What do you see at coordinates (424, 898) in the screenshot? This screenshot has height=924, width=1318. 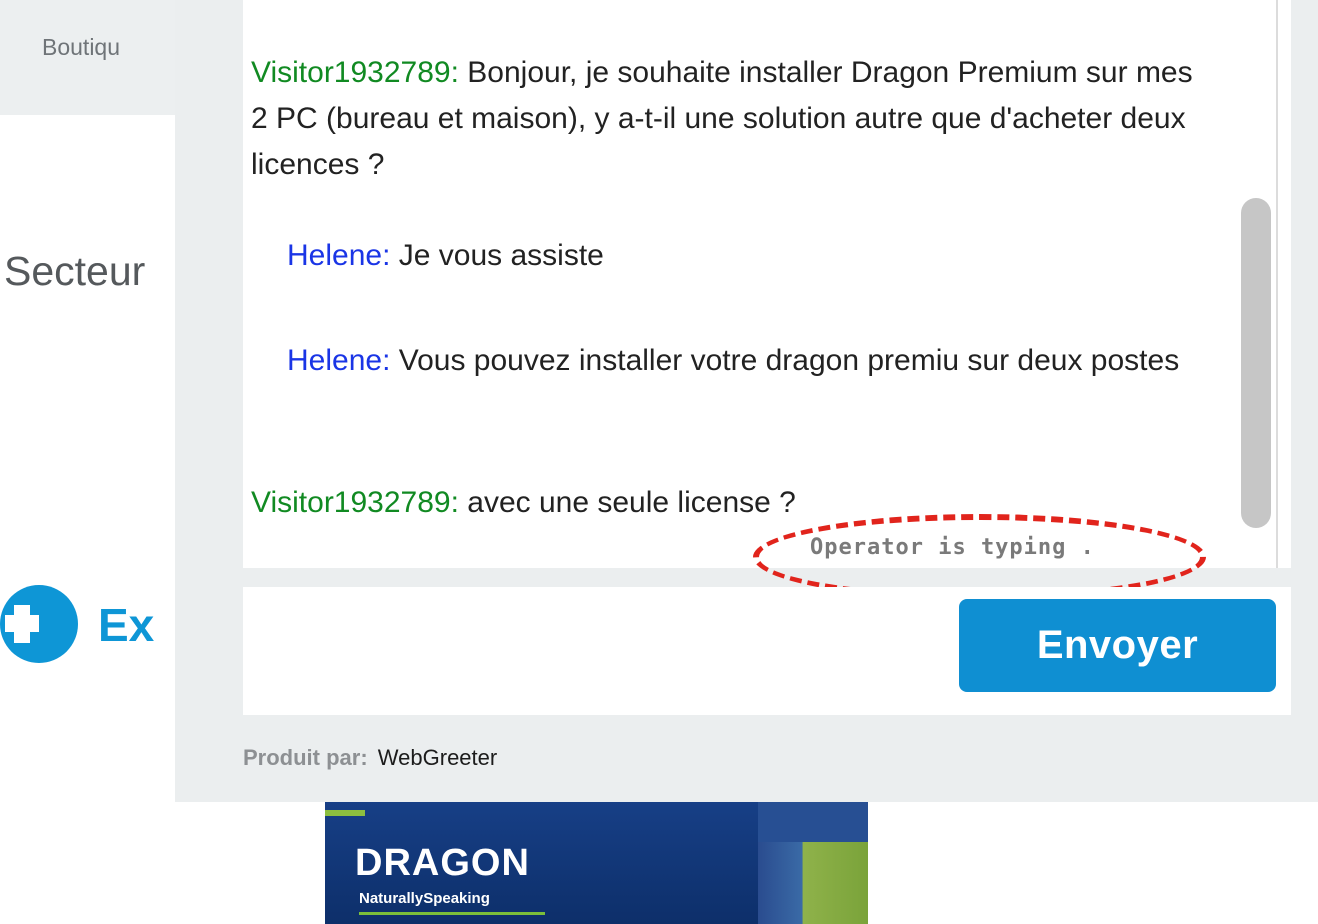 I see `product-box-subtitle: NaturallySpeaking` at bounding box center [424, 898].